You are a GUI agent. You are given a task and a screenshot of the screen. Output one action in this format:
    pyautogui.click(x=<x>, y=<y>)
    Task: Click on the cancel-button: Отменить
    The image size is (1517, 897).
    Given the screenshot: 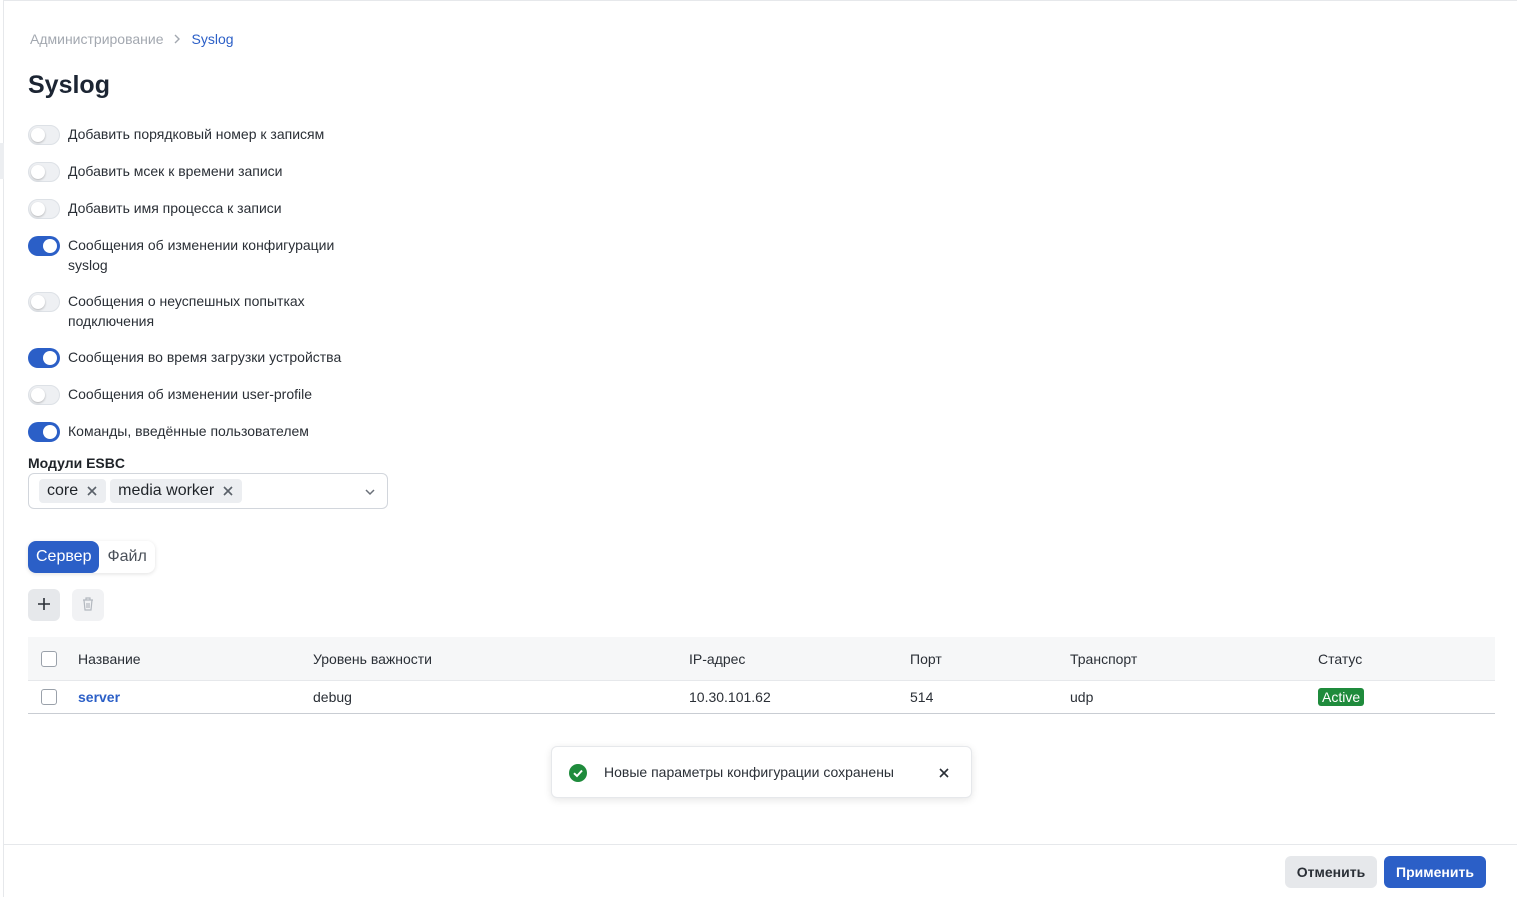 What is the action you would take?
    pyautogui.click(x=1331, y=872)
    